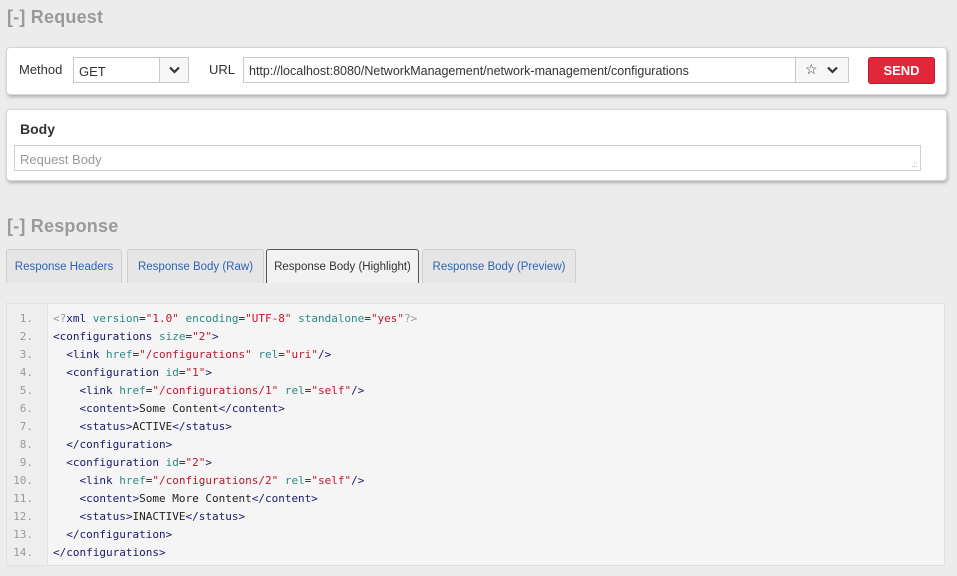  Describe the element at coordinates (472, 445) in the screenshot. I see `code-line: 8. </configuration>` at that location.